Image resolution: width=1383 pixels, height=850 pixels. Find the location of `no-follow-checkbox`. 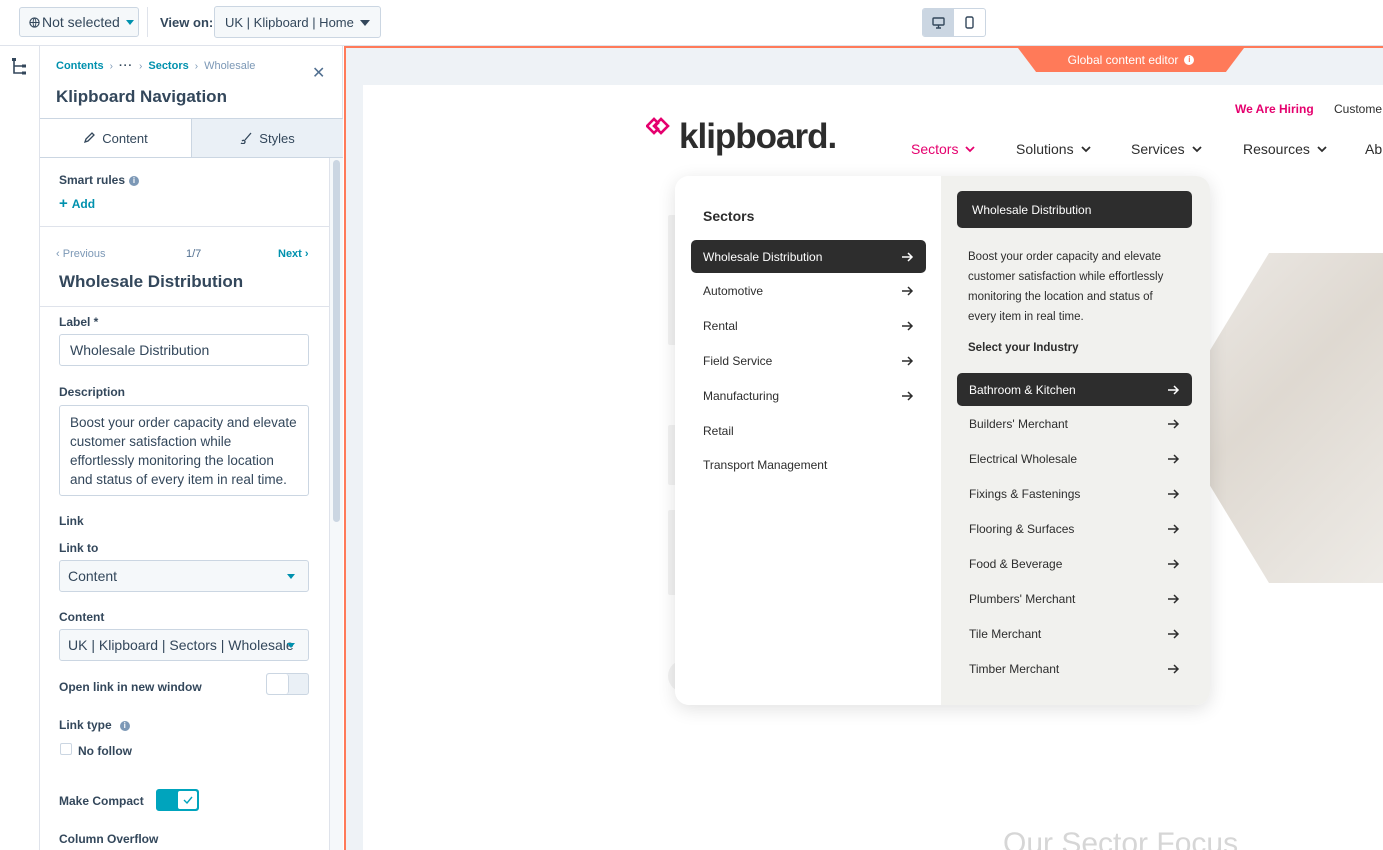

no-follow-checkbox is located at coordinates (66, 749).